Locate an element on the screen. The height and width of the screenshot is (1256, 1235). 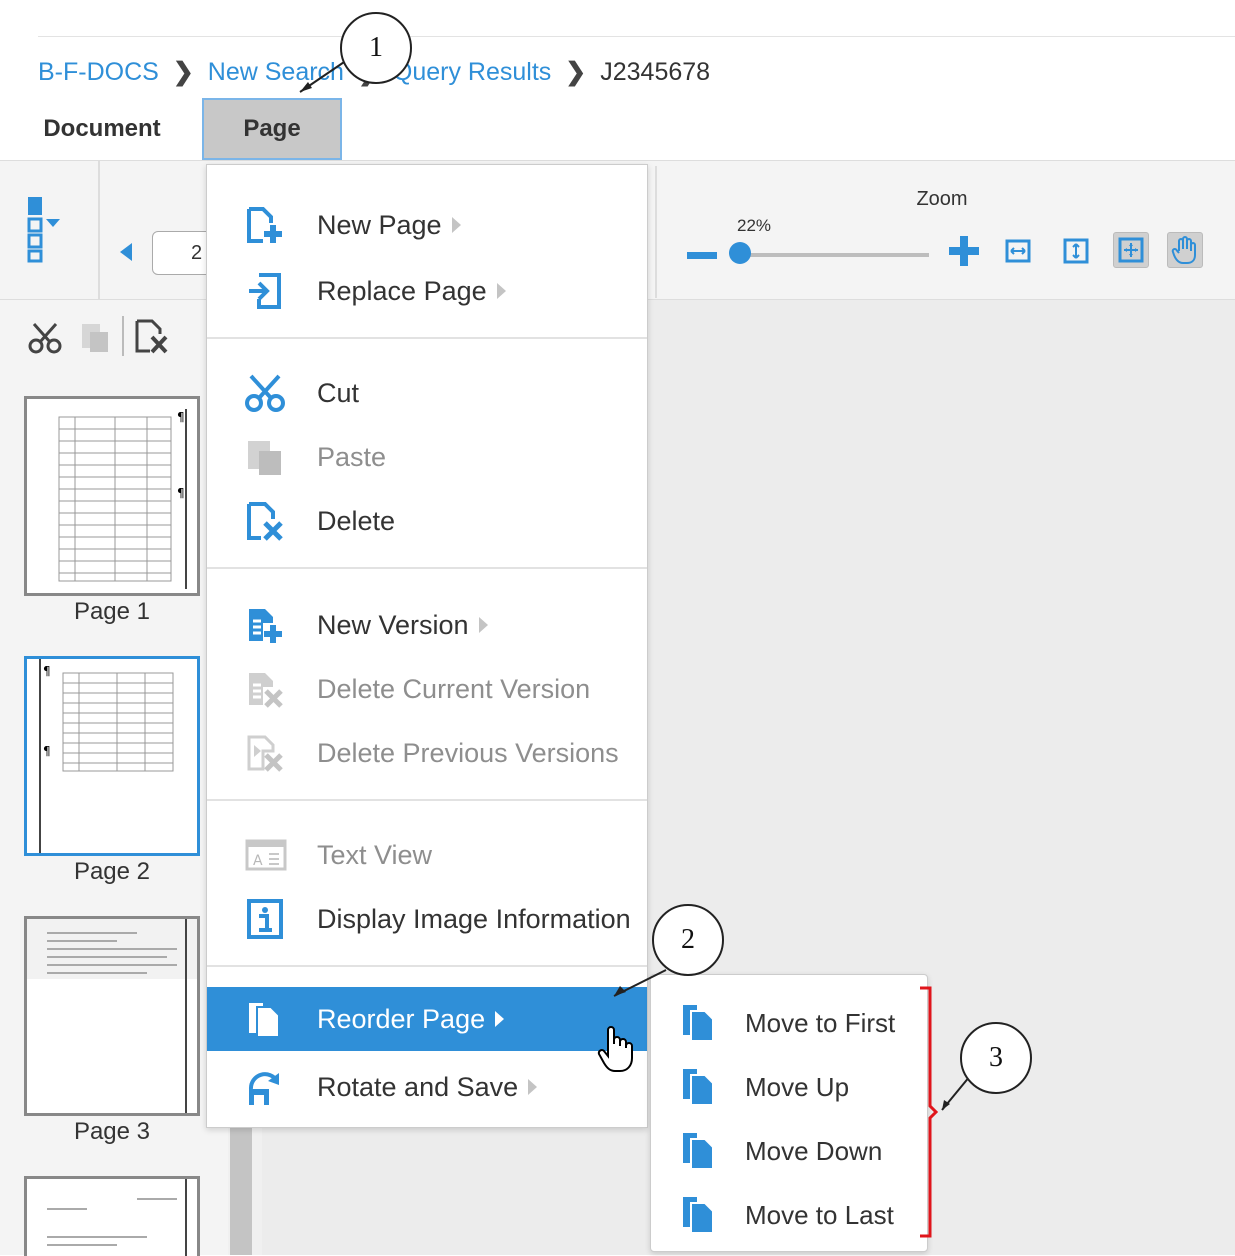
callout-2: 2 is located at coordinates (688, 940).